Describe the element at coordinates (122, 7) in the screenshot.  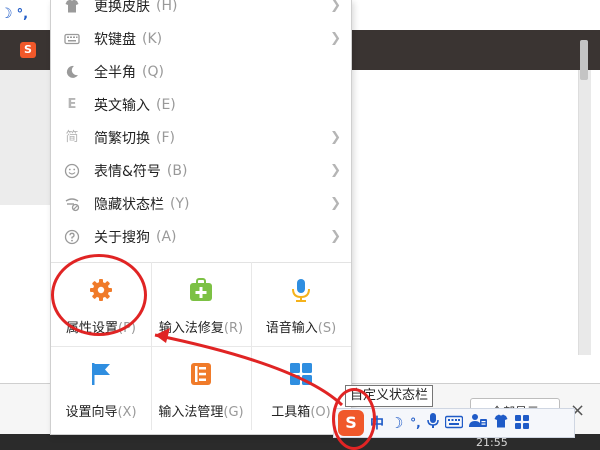
I see `menu-item-label: 更换皮肤` at that location.